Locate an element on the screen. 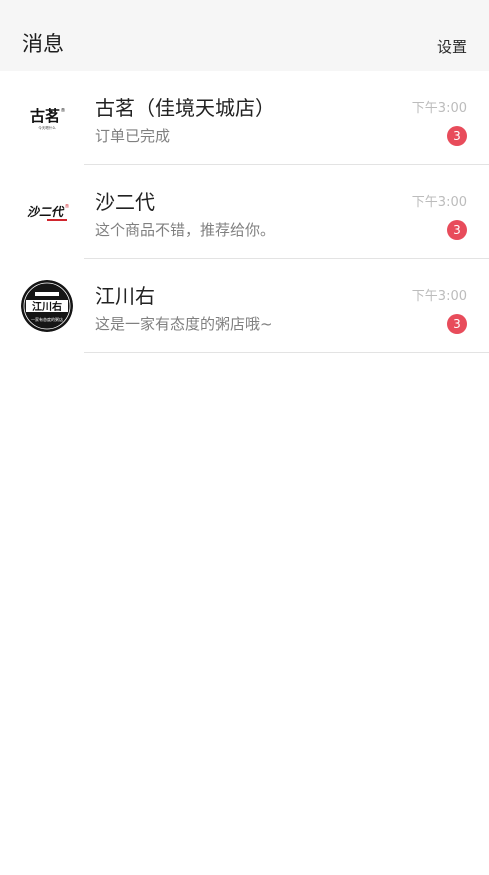 The image size is (489, 875). sha-er-dai-logo-text: 沙二代 is located at coordinates (46, 212).